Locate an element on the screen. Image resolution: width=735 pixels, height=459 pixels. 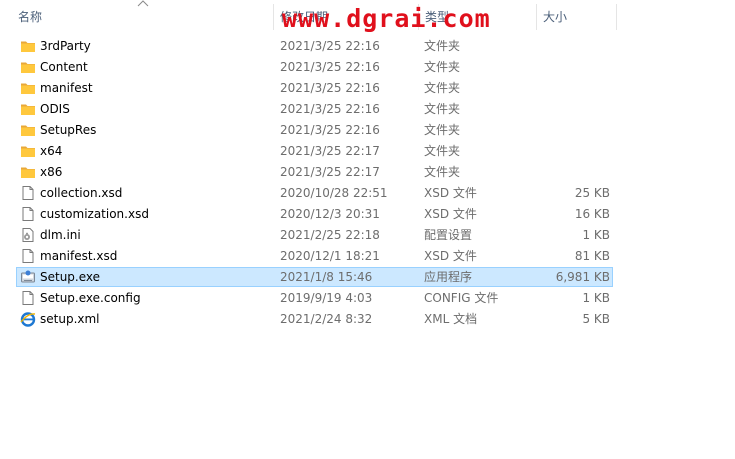
table-row: SetupRes 2021/3/25 22:16 文件夹 is located at coordinates (314, 130).